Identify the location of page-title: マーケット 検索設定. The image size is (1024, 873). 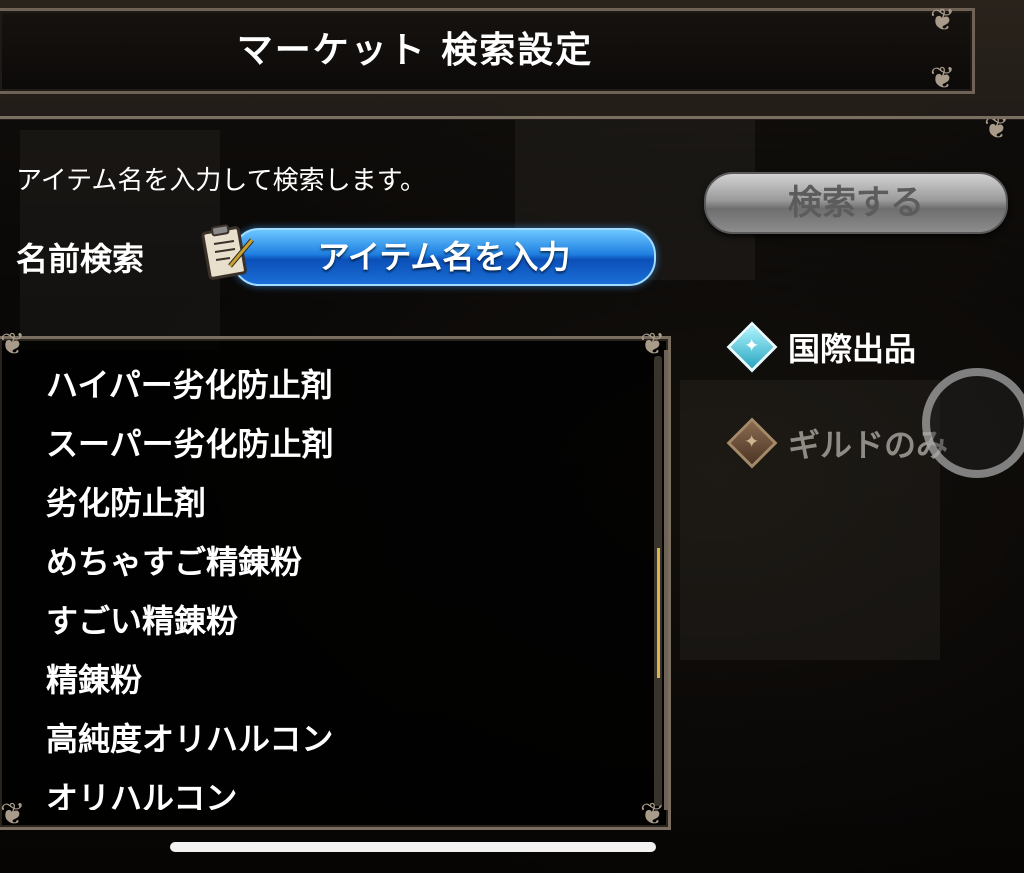
(415, 50).